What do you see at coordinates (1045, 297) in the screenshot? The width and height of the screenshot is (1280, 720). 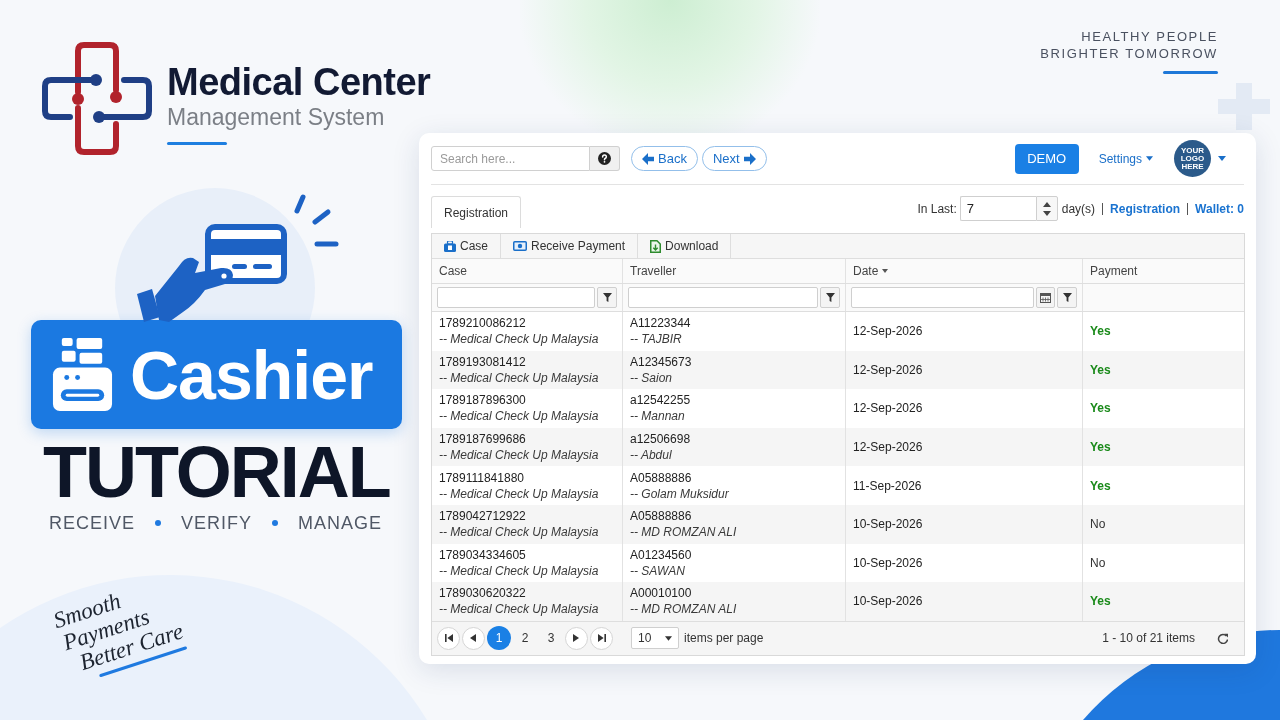 I see `calendar-button` at bounding box center [1045, 297].